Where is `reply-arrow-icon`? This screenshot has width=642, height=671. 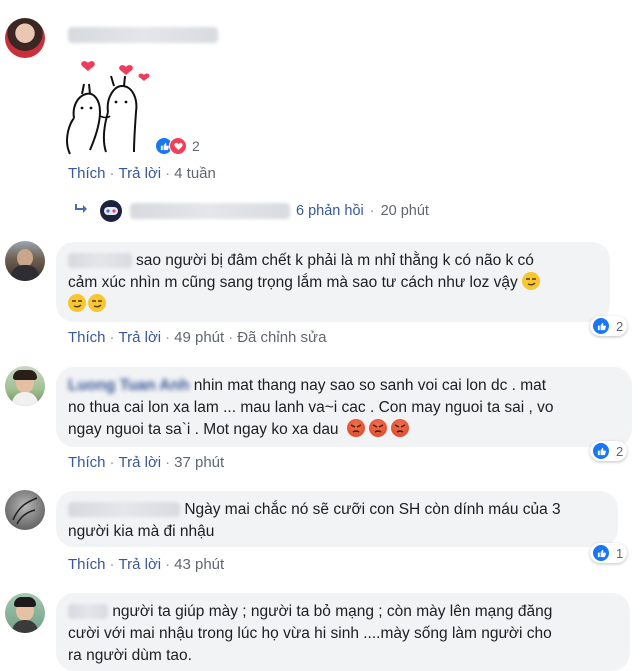 reply-arrow-icon is located at coordinates (81, 211).